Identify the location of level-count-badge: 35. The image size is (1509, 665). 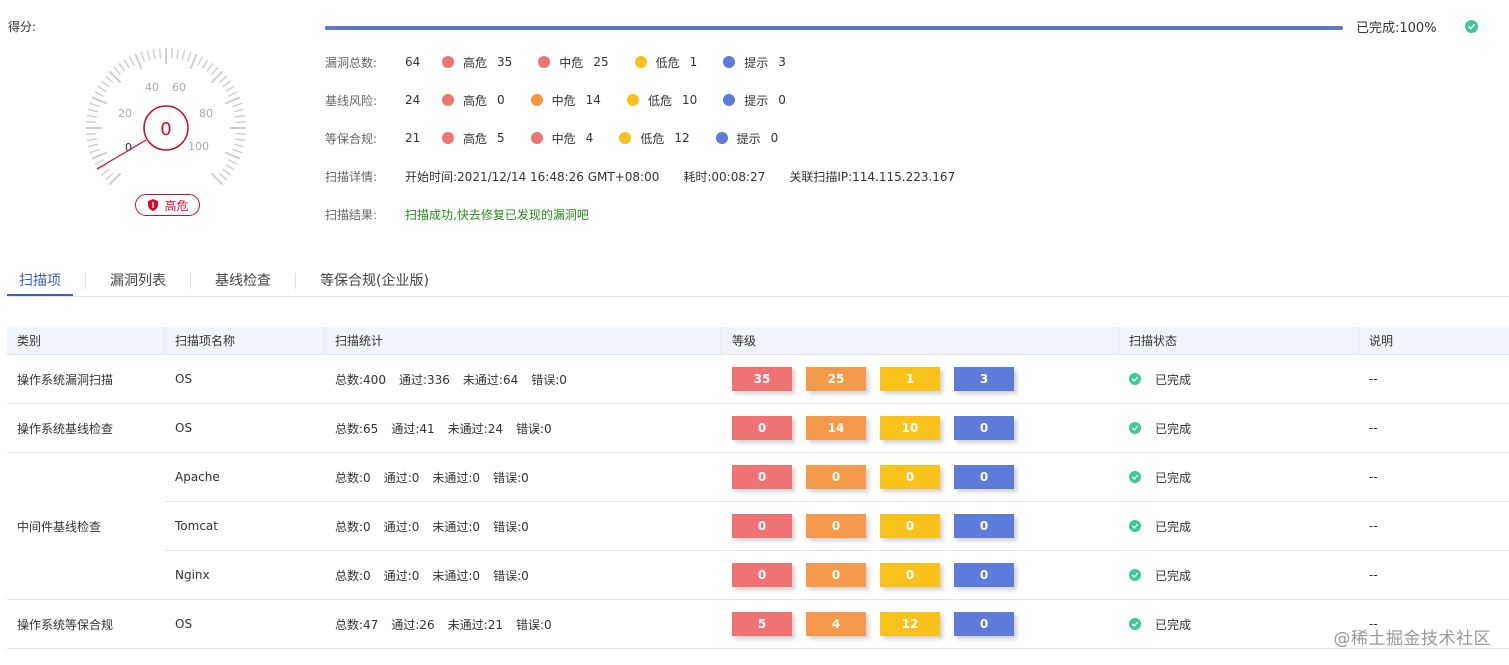
(762, 379).